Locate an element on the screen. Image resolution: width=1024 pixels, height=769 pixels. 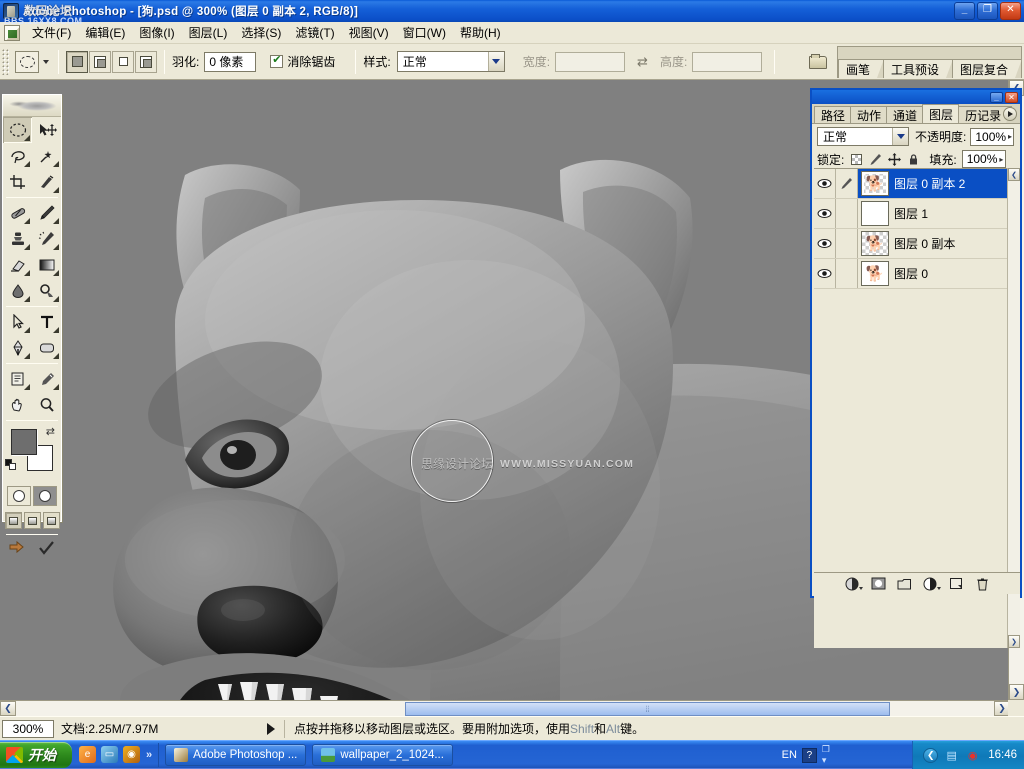
crop-tool is located at coordinates (17, 182).